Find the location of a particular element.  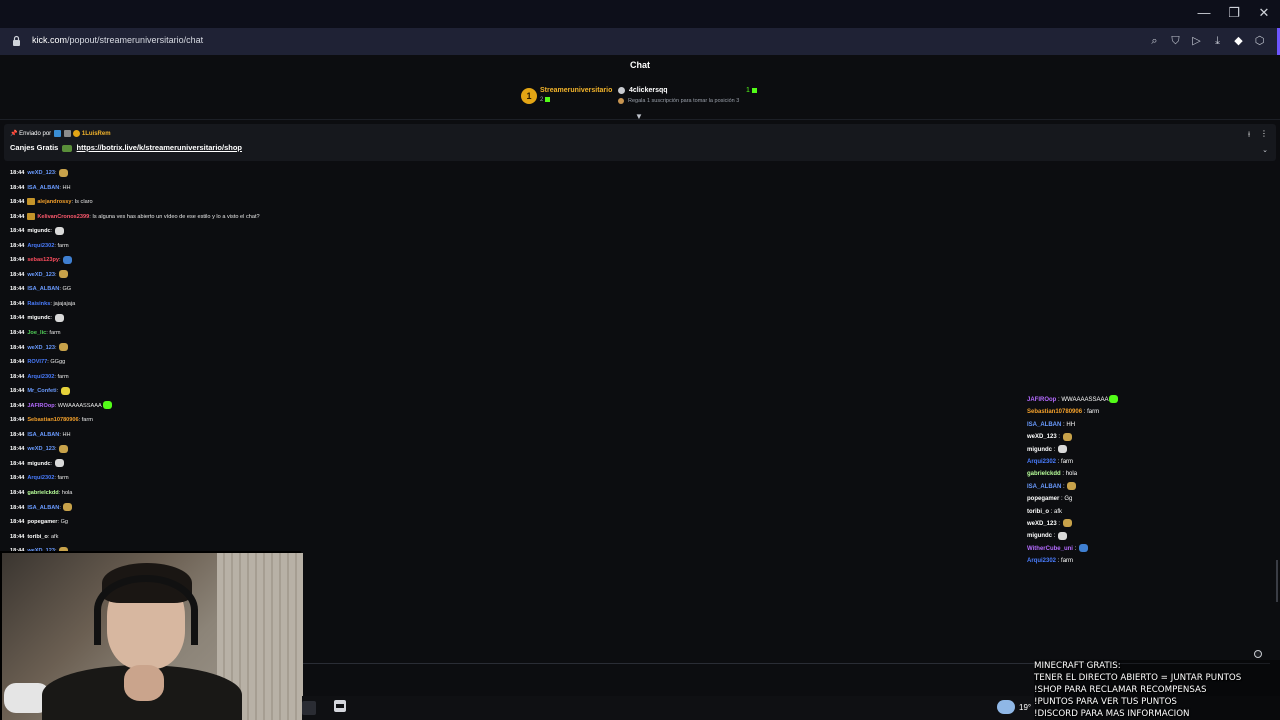

message-username: KelivanCronos2399 is located at coordinates (63, 217).